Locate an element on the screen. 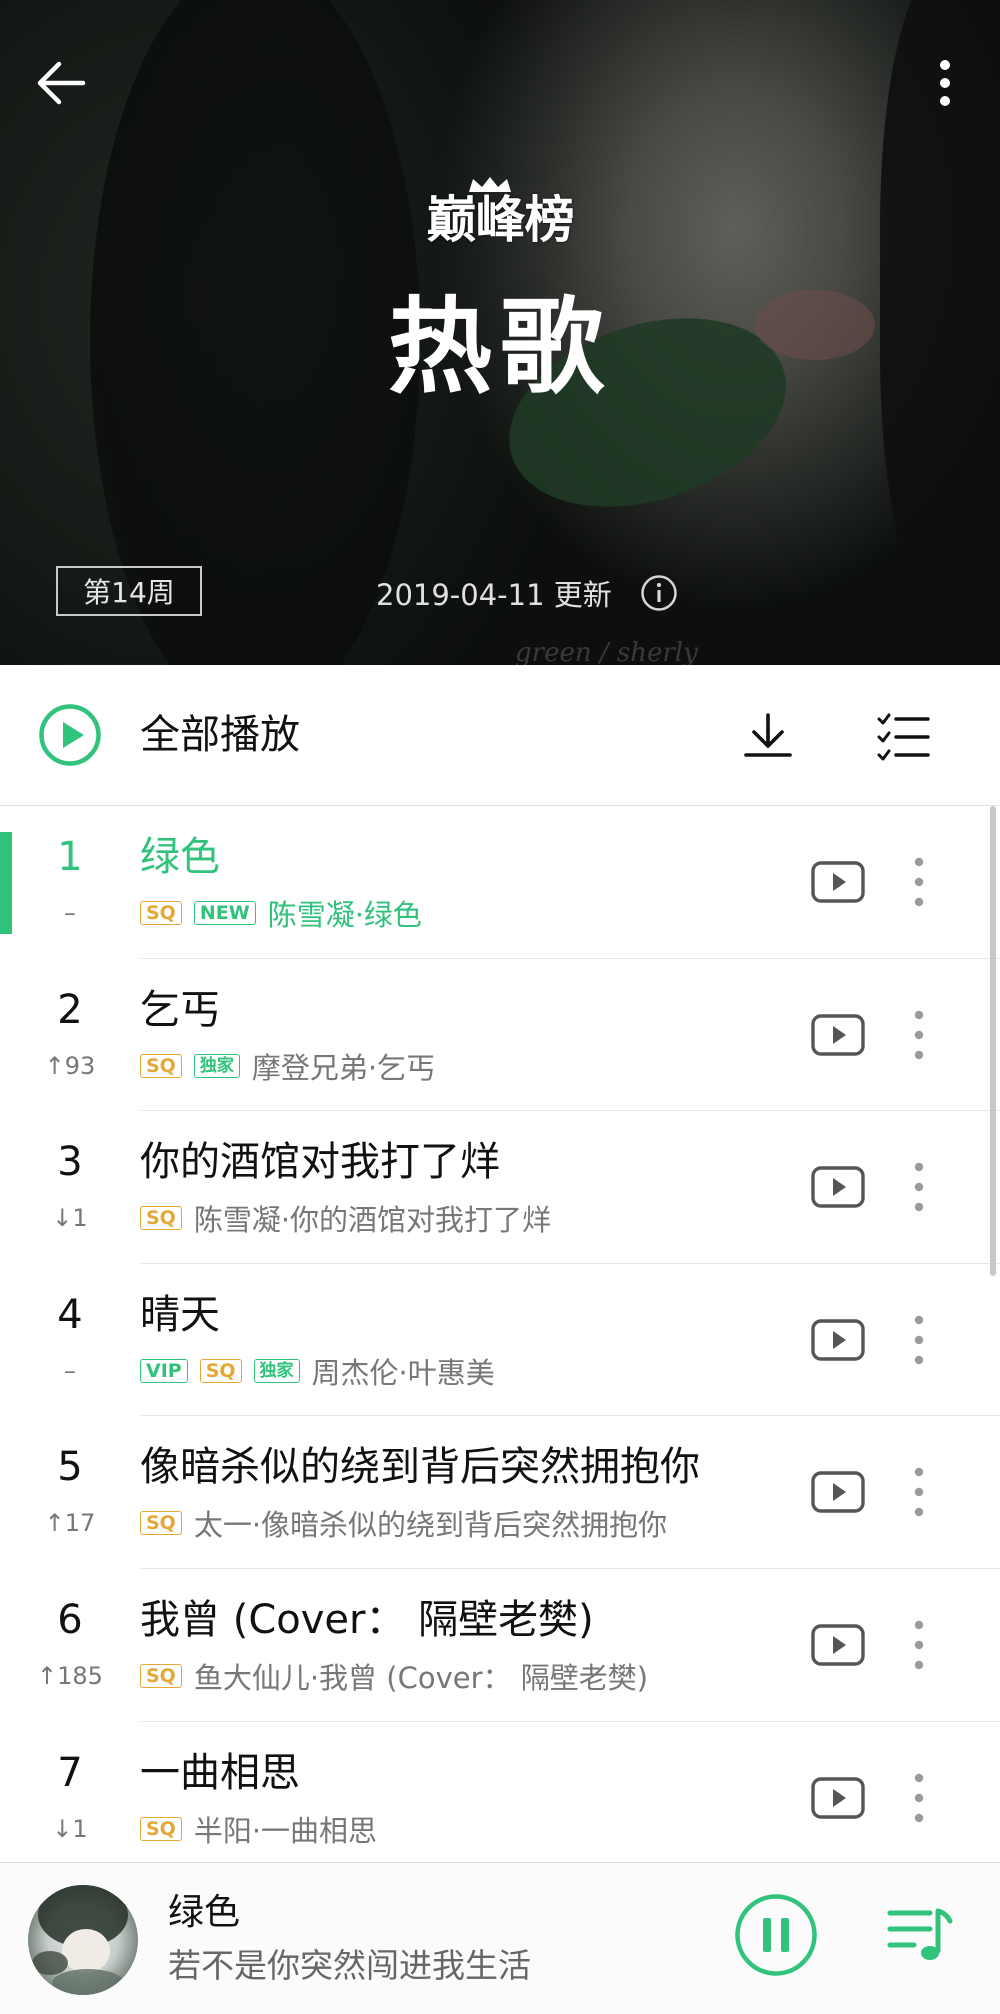  song-title: 乞丐 is located at coordinates (180, 1009).